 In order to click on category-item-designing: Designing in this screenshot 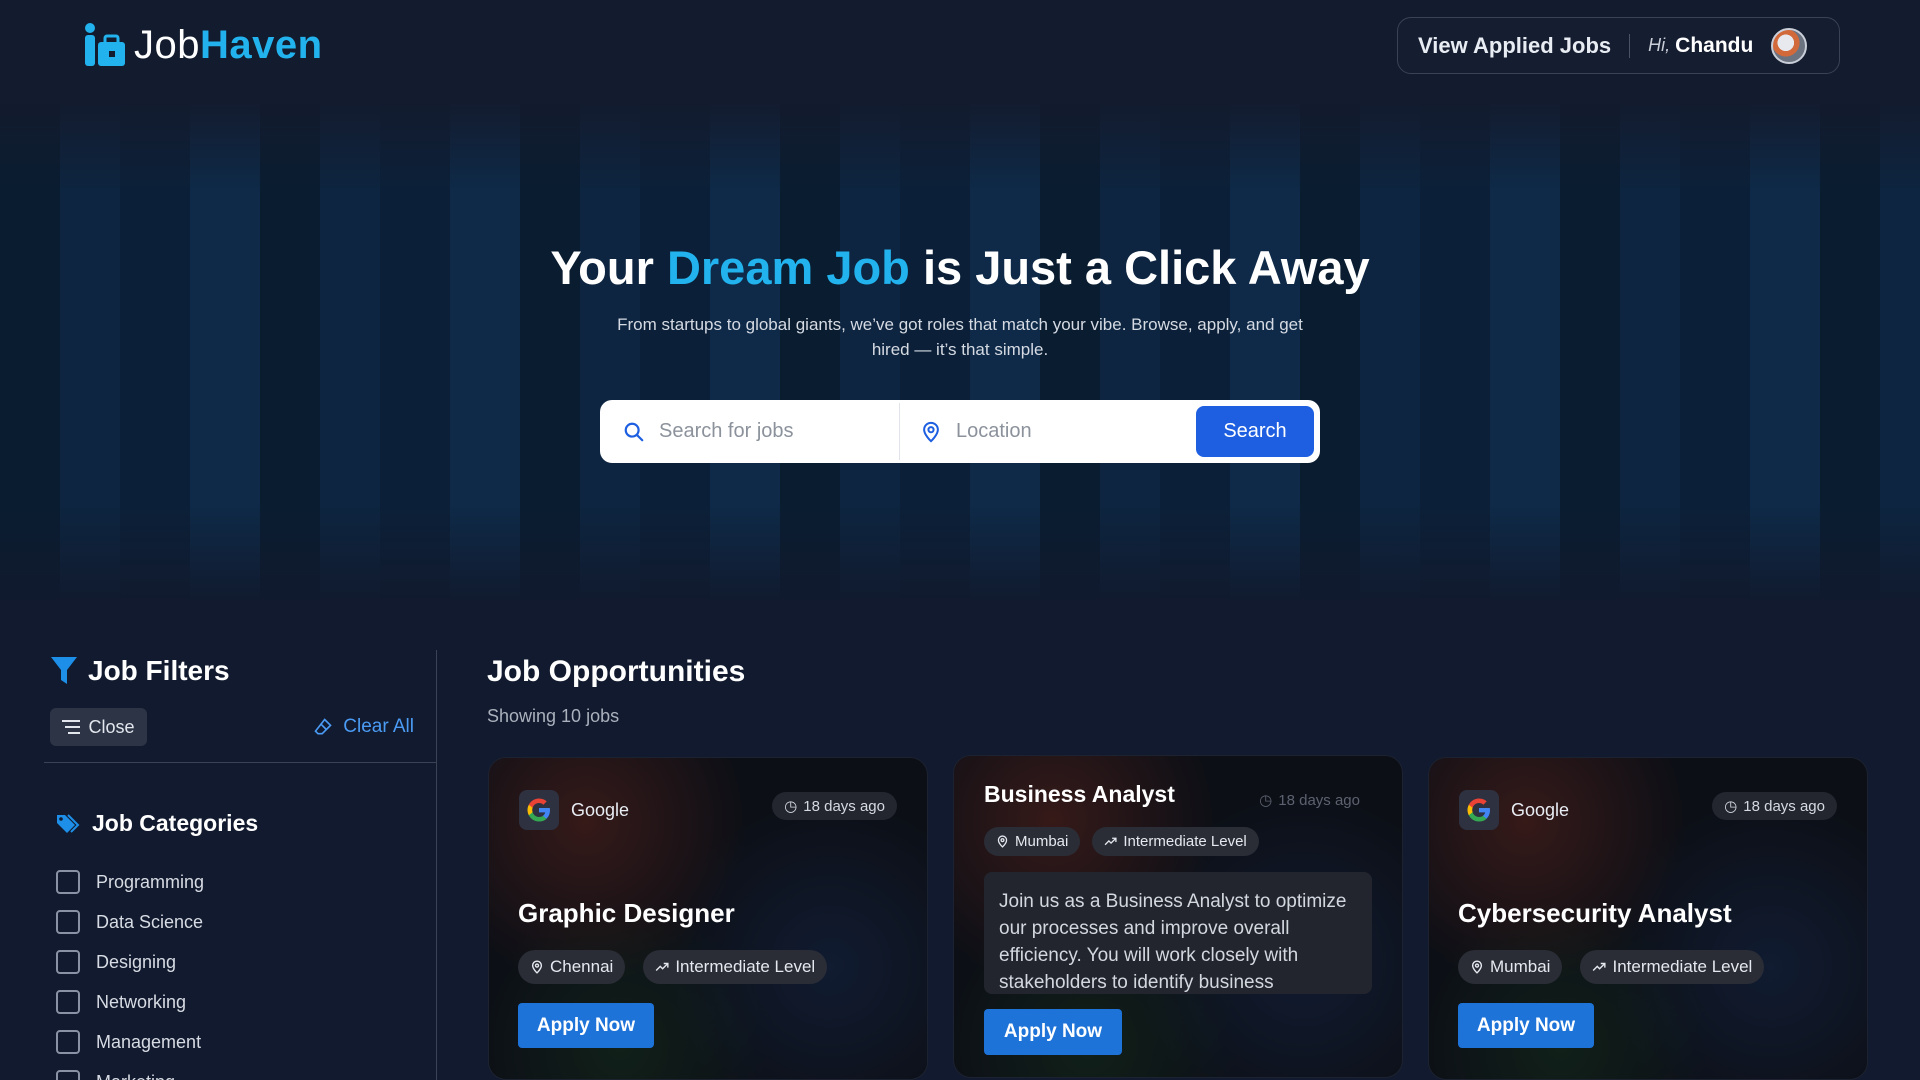, I will do `click(130, 962)`.